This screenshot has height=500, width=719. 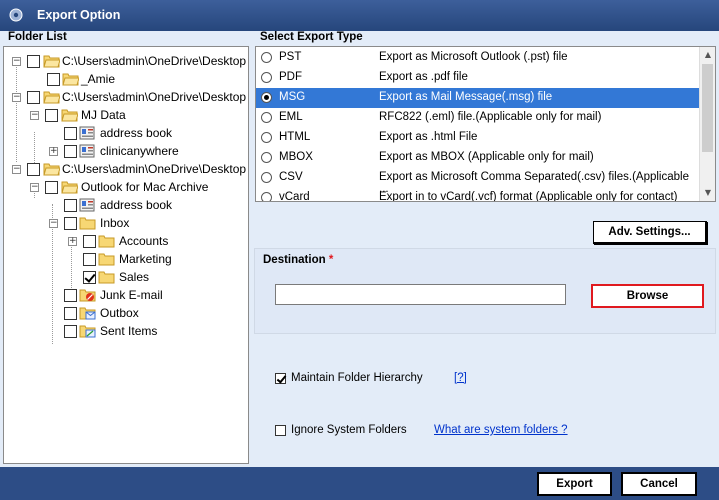 What do you see at coordinates (311, 37) in the screenshot?
I see `export-type-label: Select Export Type` at bounding box center [311, 37].